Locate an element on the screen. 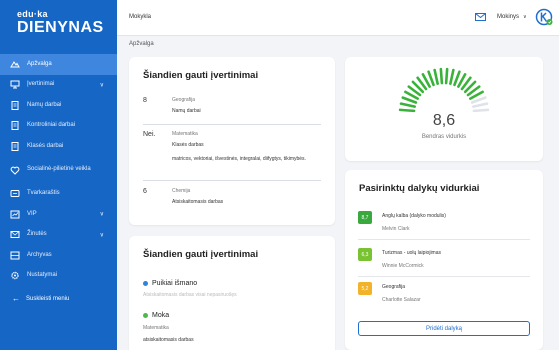 The height and width of the screenshot is (350, 559). sidebar-item-label: Apžvalga is located at coordinates (39, 63).